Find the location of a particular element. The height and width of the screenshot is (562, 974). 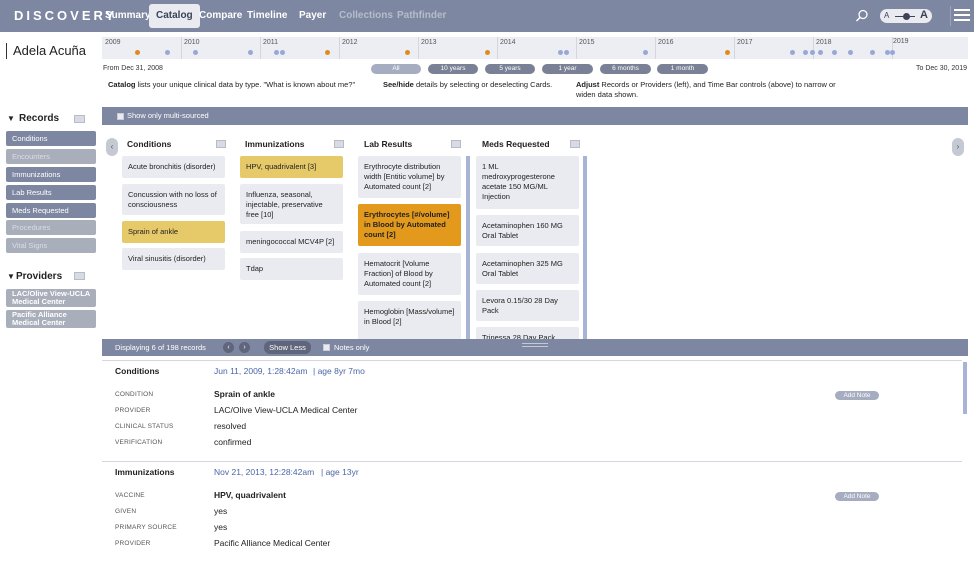

range-all-button: All is located at coordinates (396, 69).